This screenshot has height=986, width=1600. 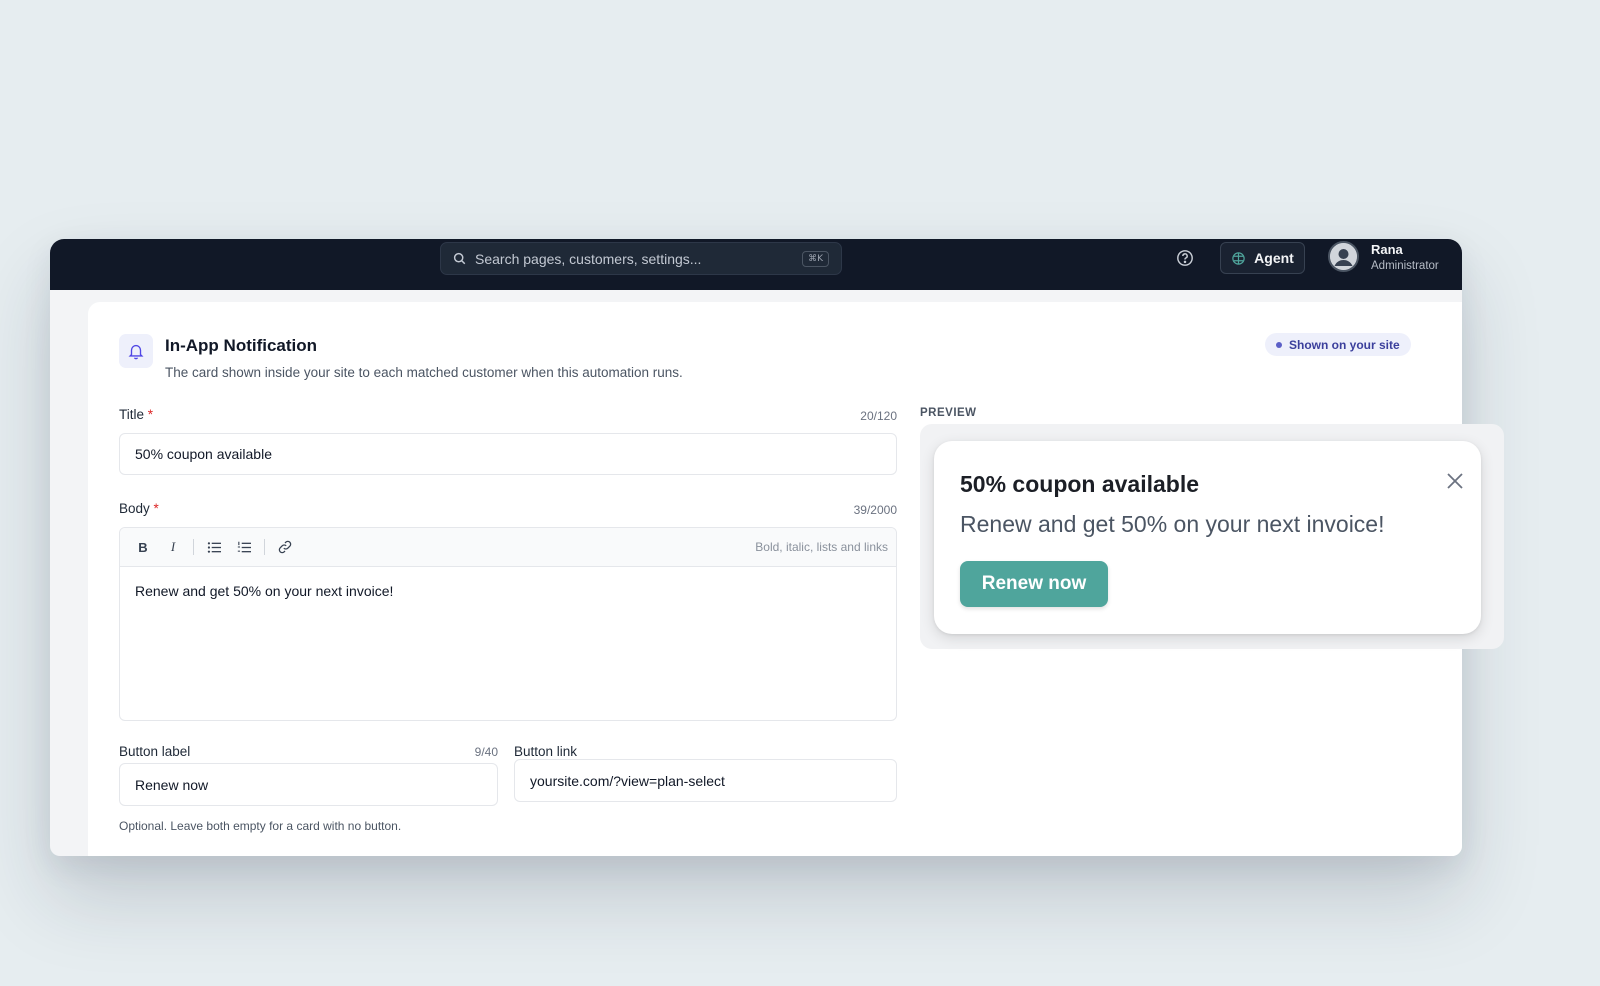 What do you see at coordinates (948, 413) in the screenshot?
I see `preview-label: PREVIEW` at bounding box center [948, 413].